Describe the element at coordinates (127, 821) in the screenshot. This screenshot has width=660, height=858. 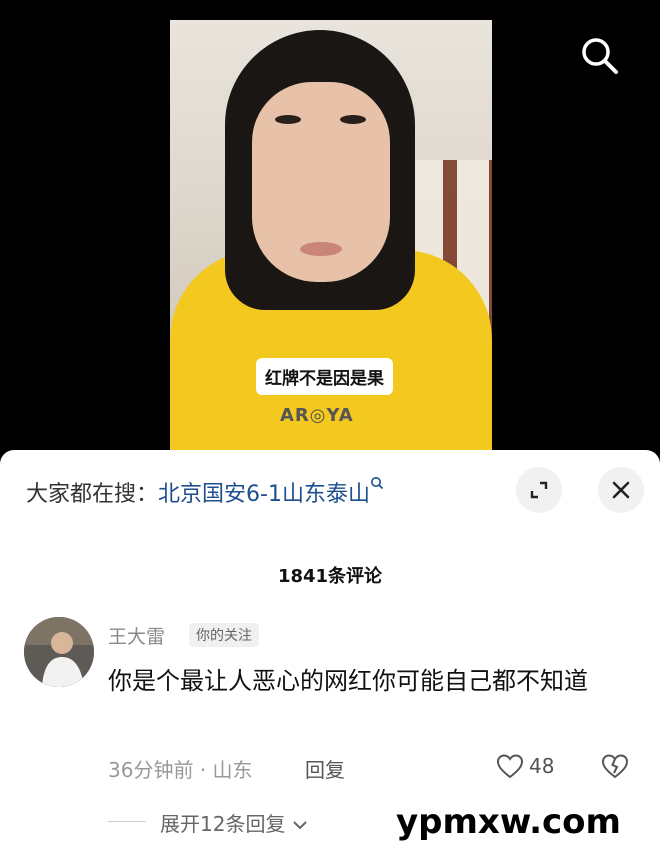
I see `expand-divider` at that location.